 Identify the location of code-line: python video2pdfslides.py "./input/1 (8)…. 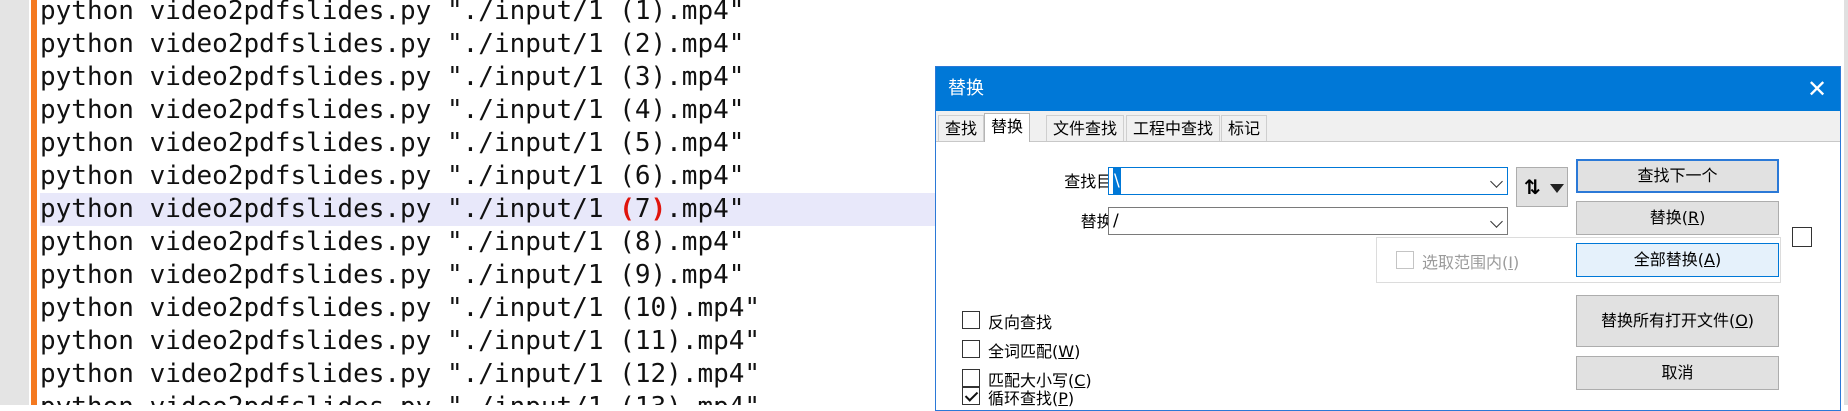
(392, 242).